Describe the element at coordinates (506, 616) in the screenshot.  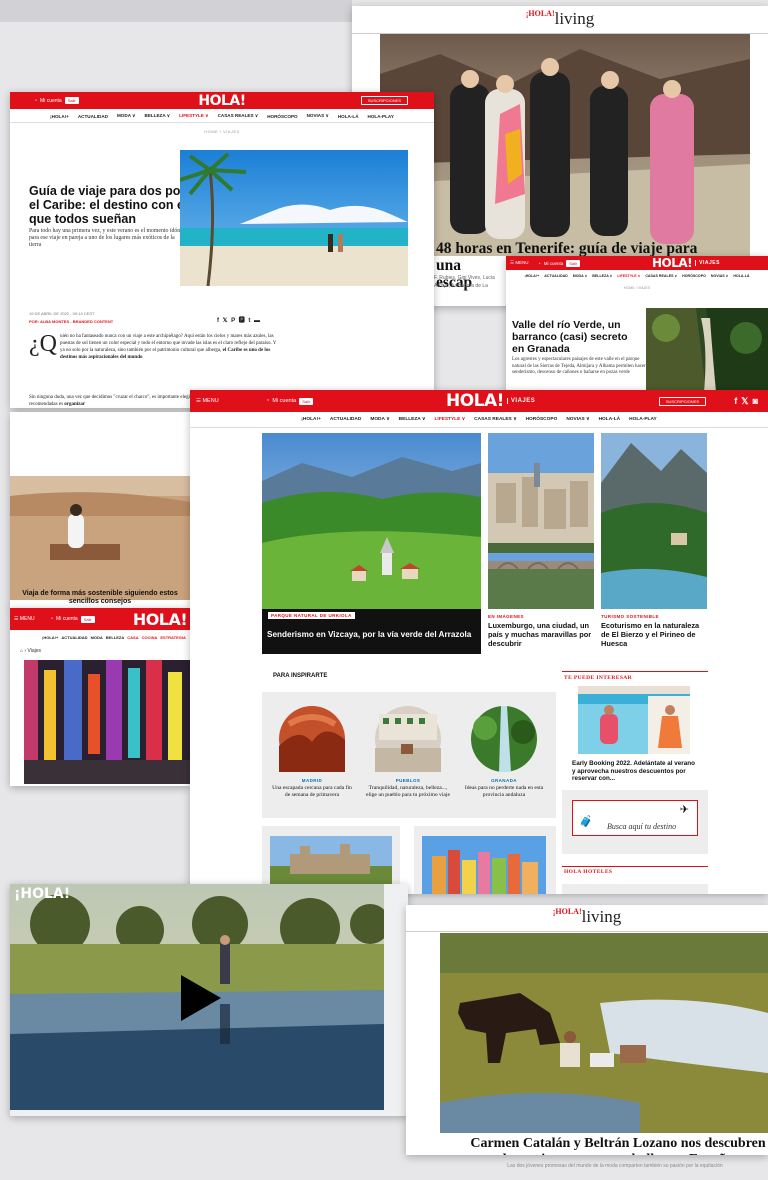
I see `card-kicker: EN IMÁGENES` at that location.